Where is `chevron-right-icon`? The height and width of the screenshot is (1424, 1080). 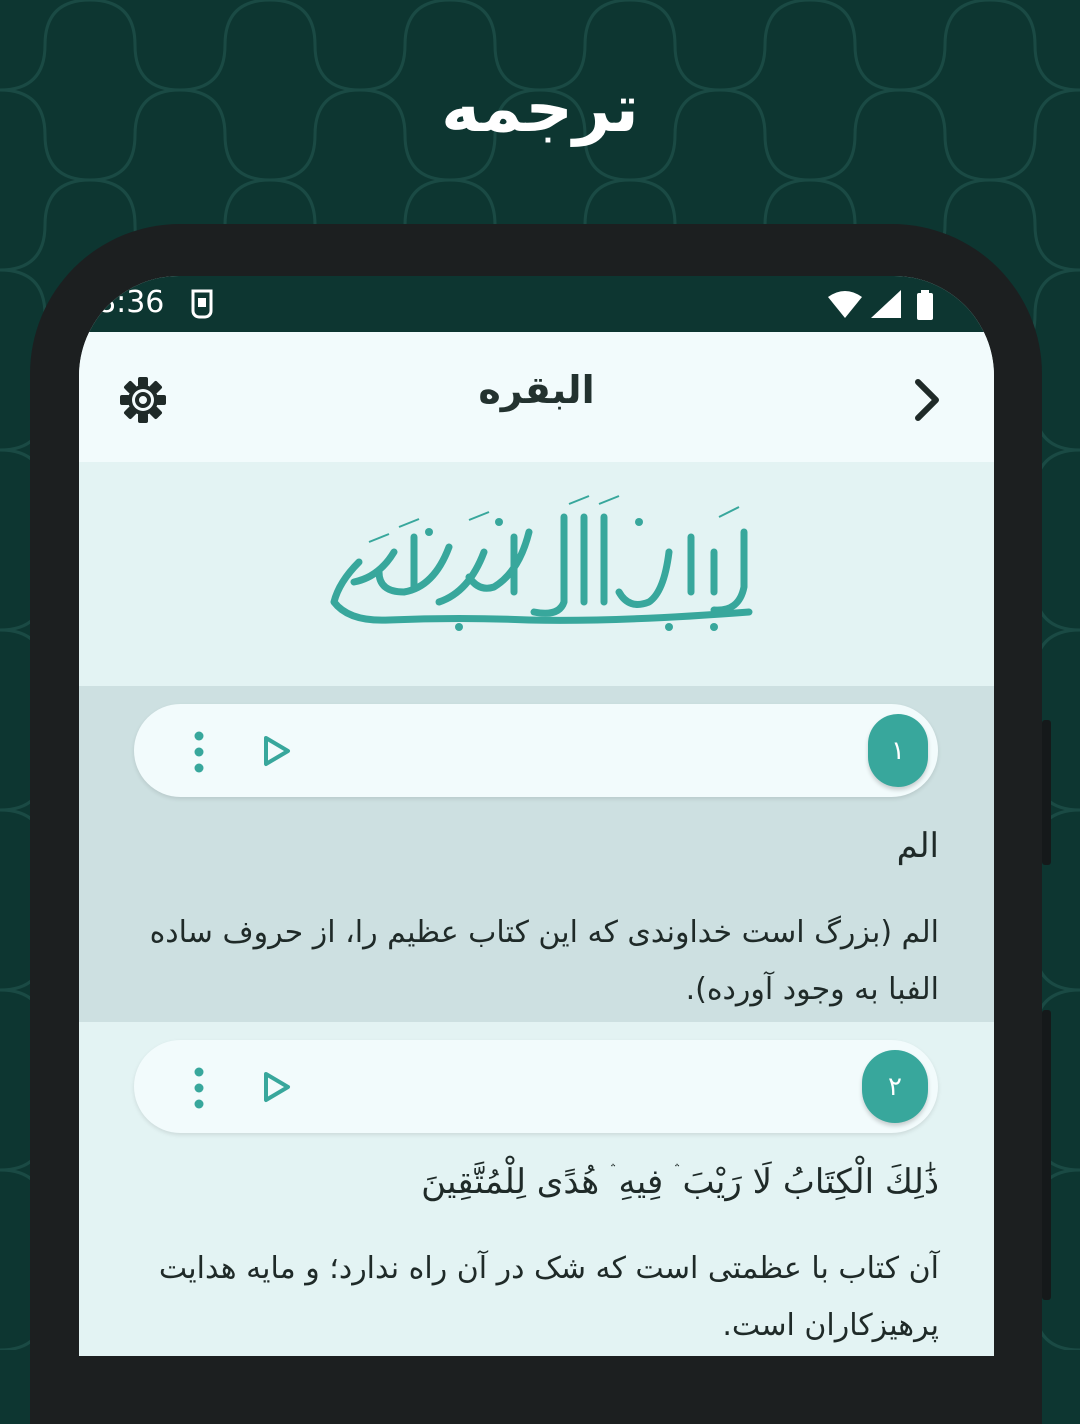
chevron-right-icon is located at coordinates (927, 400).